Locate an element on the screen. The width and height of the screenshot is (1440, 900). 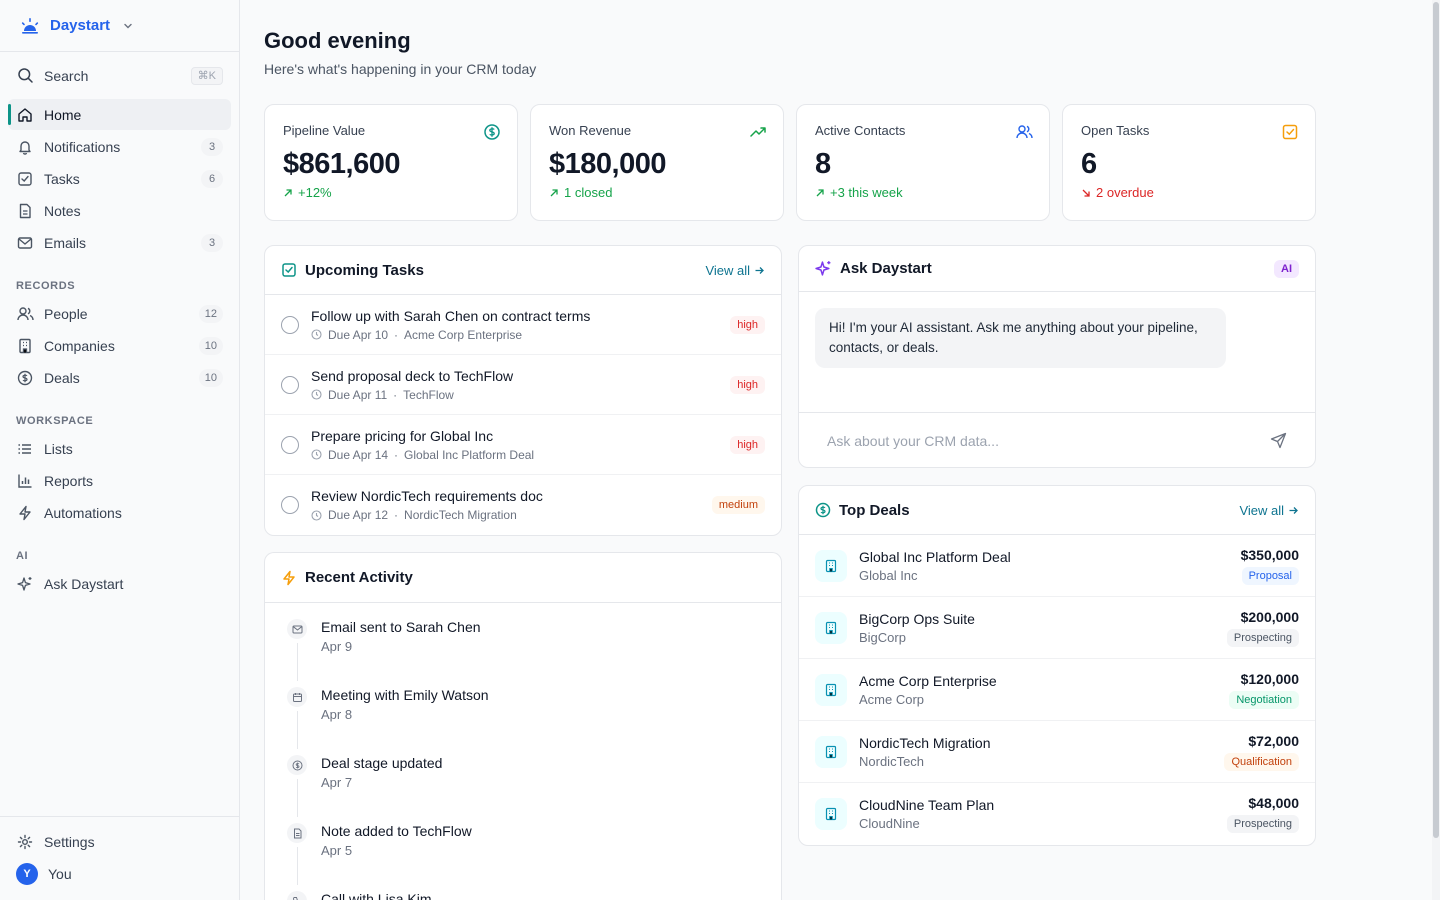
sidebar-item-lists: Lists is located at coordinates (119, 448).